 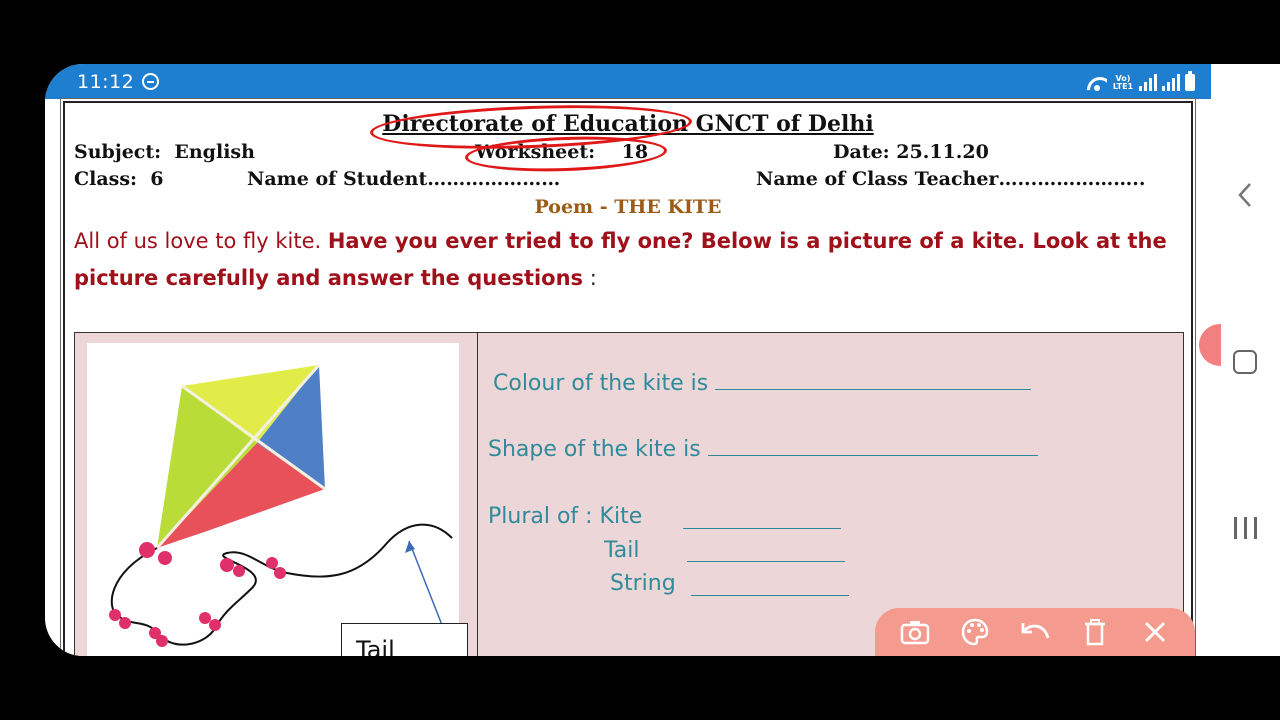 What do you see at coordinates (872, 455) in the screenshot?
I see `answer-blank-shape` at bounding box center [872, 455].